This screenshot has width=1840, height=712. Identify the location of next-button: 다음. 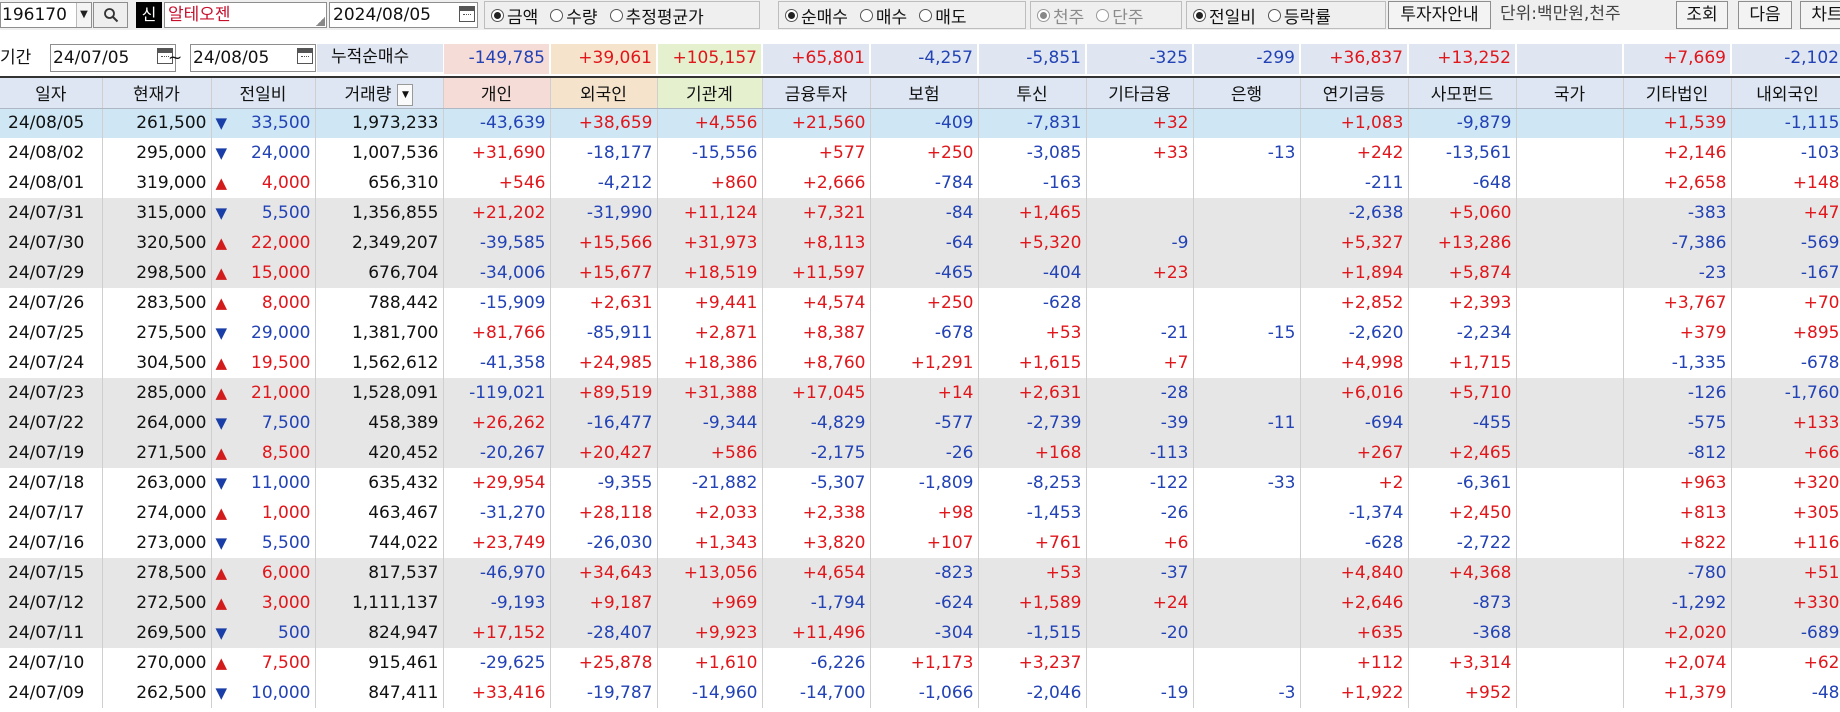
(1765, 15).